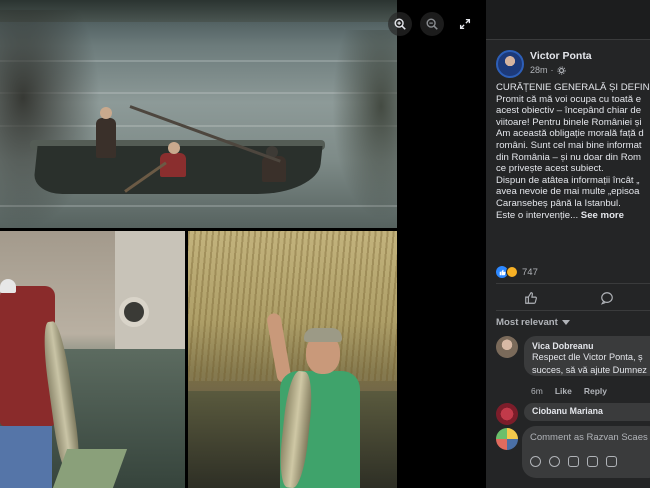  I want to click on post-line: Promit că mă voi ocupa cu toată e, so click(569, 99).